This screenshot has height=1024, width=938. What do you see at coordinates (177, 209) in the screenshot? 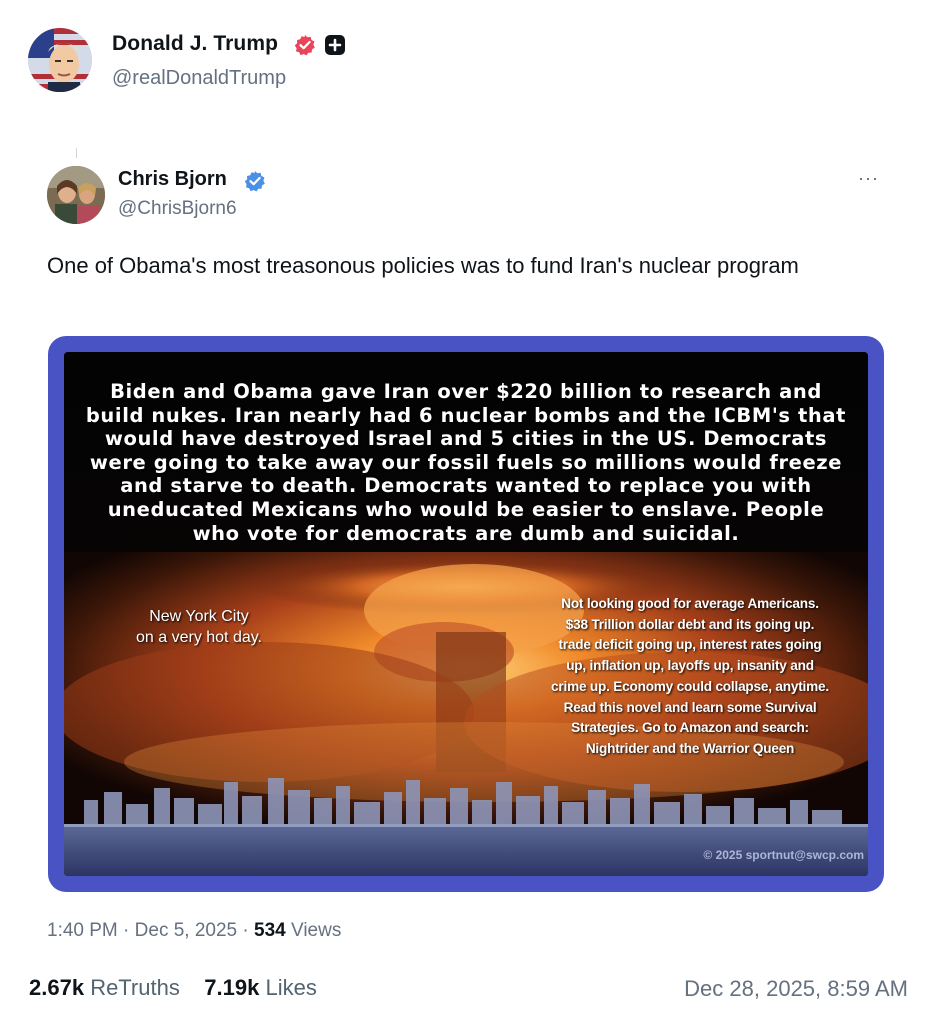
I see `quoted-author-handle: @ChrisBjorn6` at bounding box center [177, 209].